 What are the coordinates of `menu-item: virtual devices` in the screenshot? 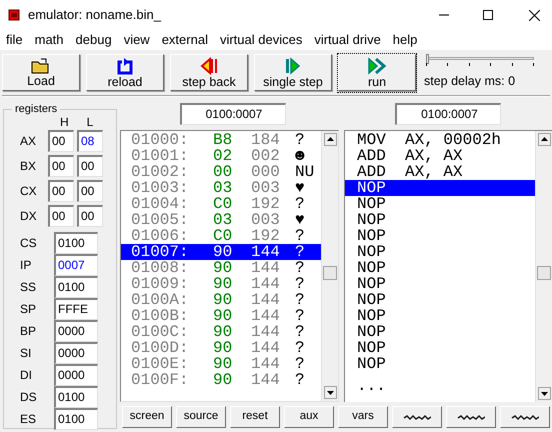 It's located at (261, 40).